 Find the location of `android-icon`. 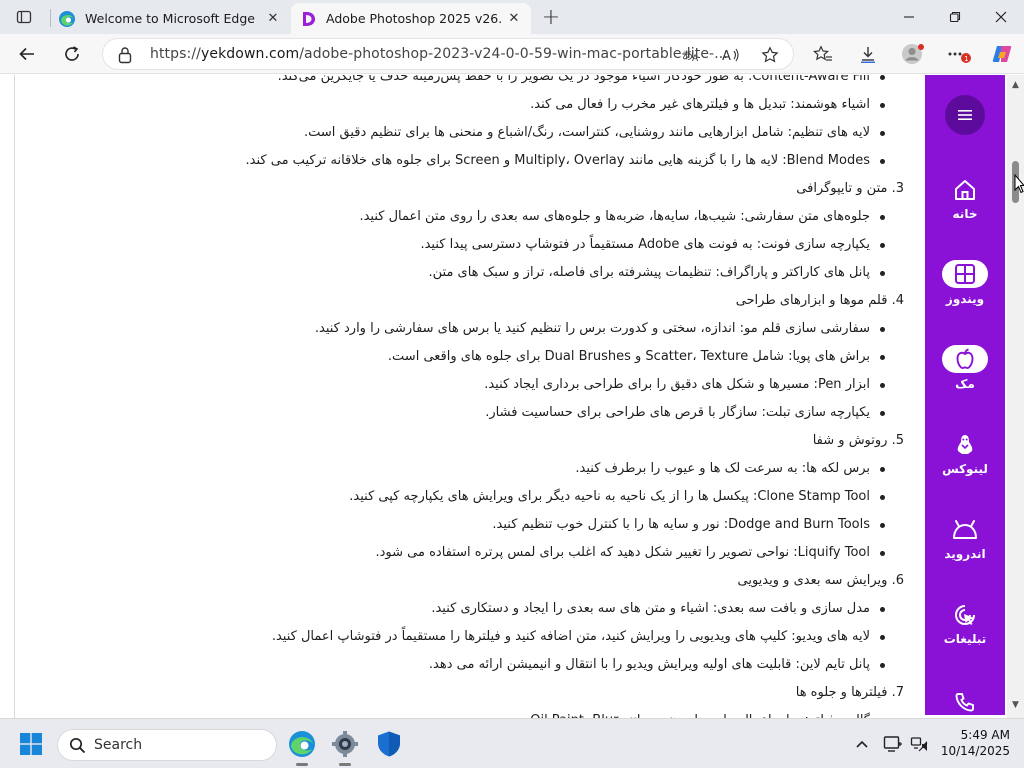

android-icon is located at coordinates (965, 530).